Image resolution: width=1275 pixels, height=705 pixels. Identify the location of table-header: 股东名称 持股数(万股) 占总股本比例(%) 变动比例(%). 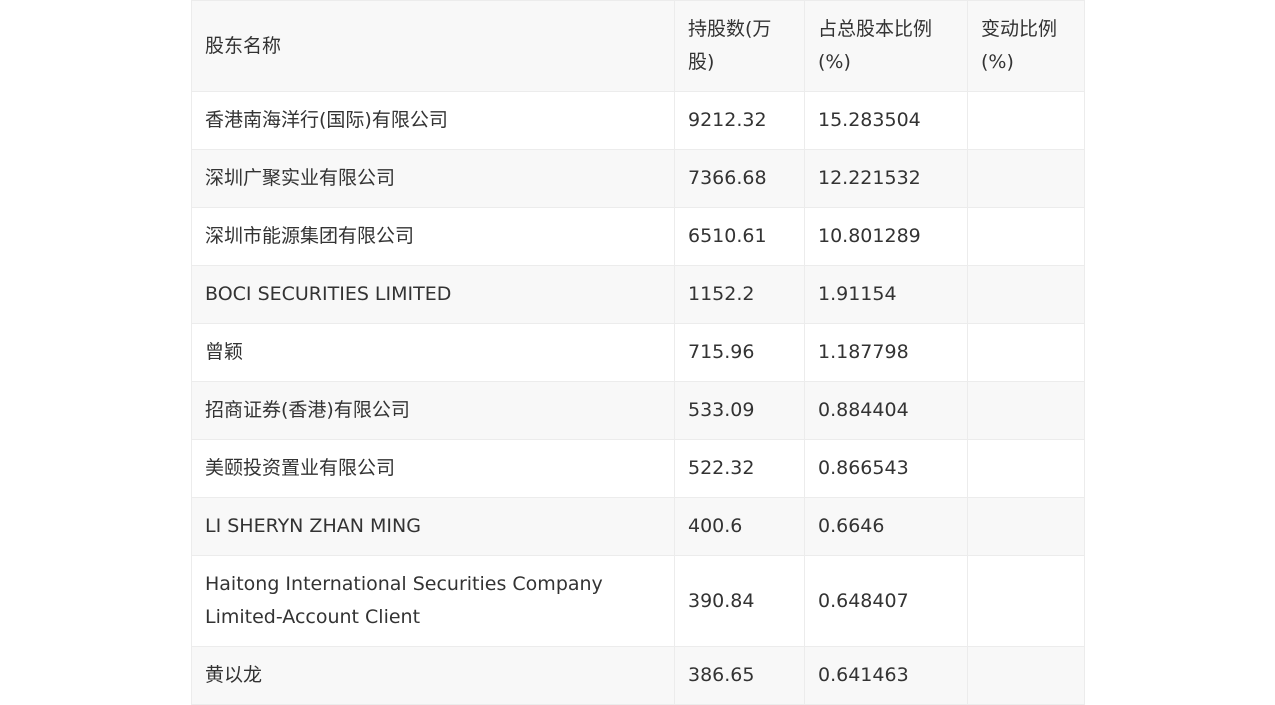
(638, 46).